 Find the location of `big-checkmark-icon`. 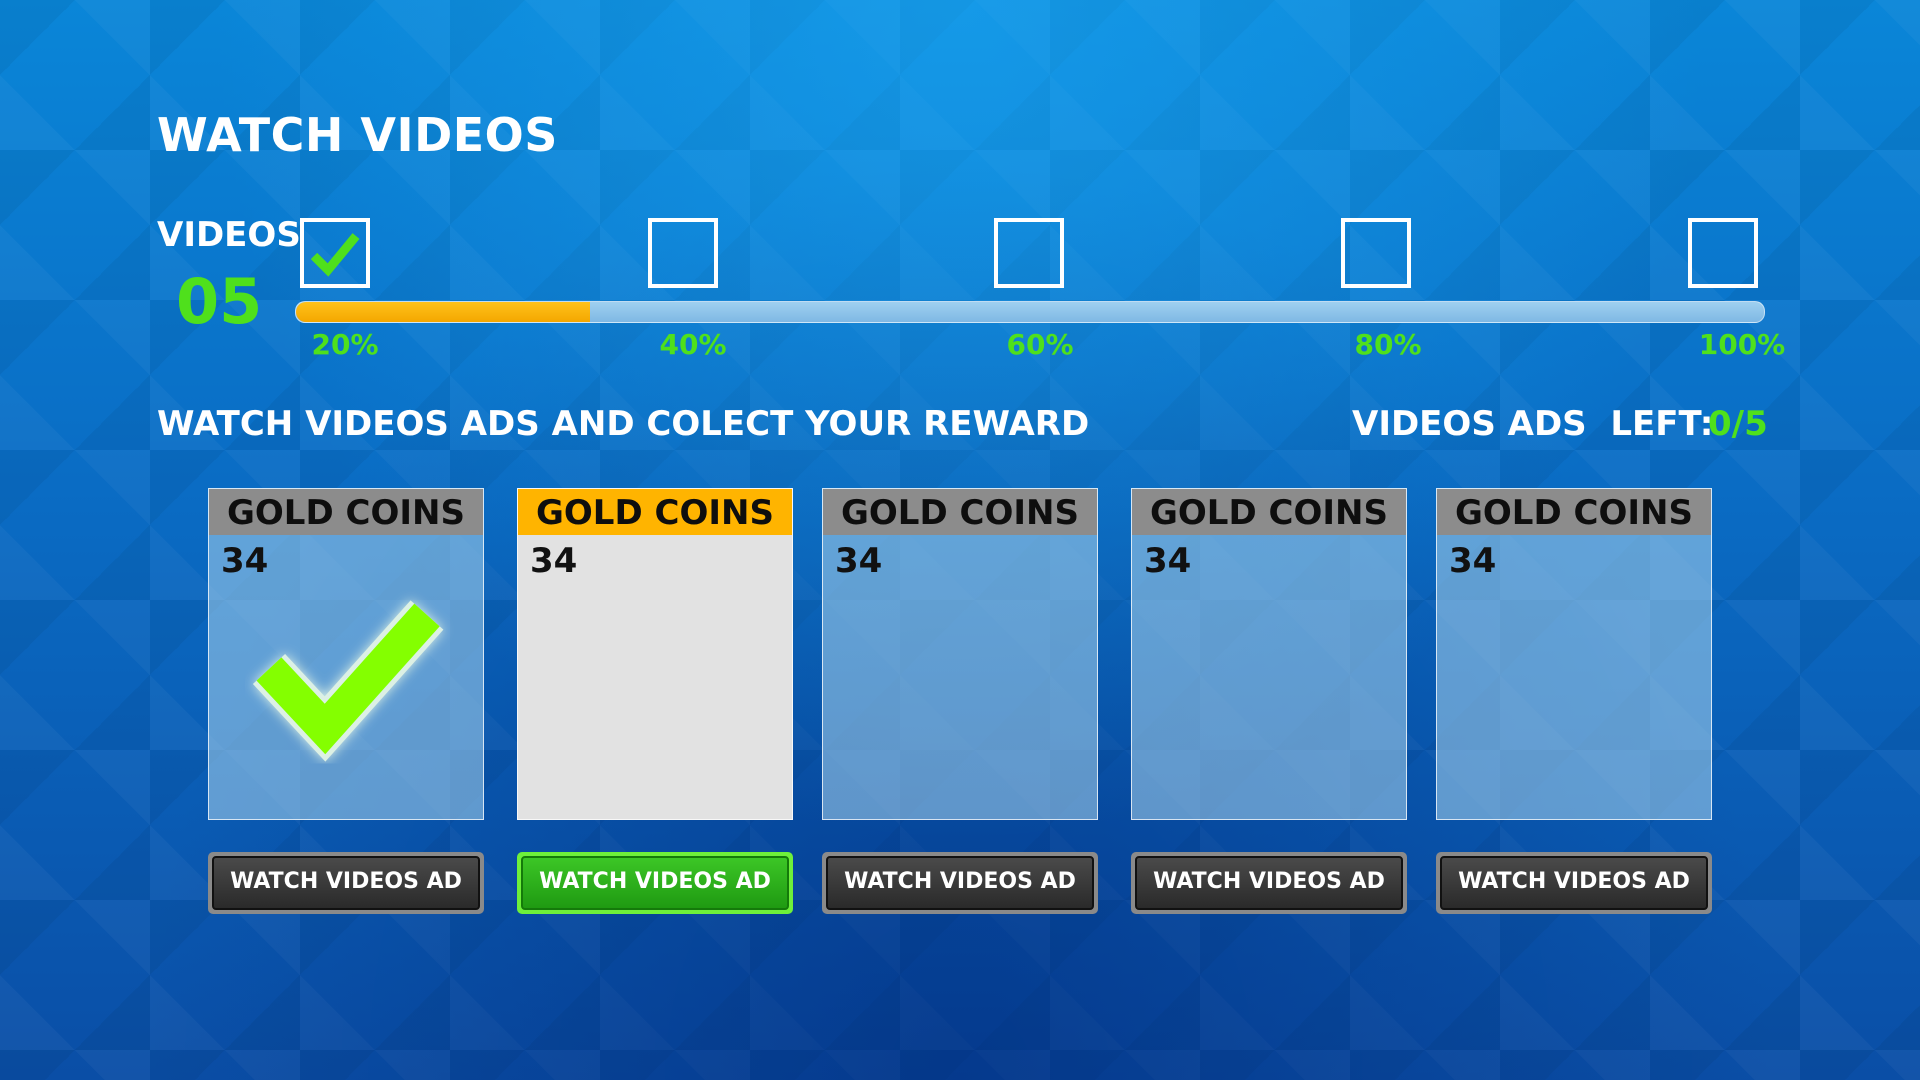

big-checkmark-icon is located at coordinates (348, 681).